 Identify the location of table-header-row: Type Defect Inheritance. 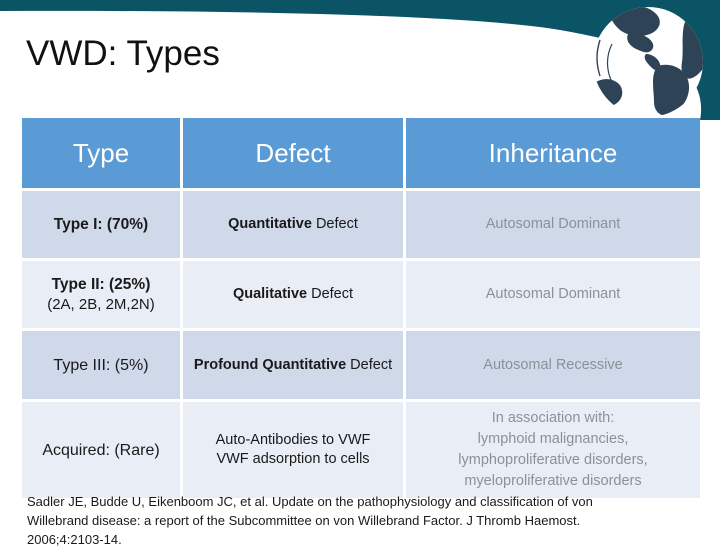
(361, 154).